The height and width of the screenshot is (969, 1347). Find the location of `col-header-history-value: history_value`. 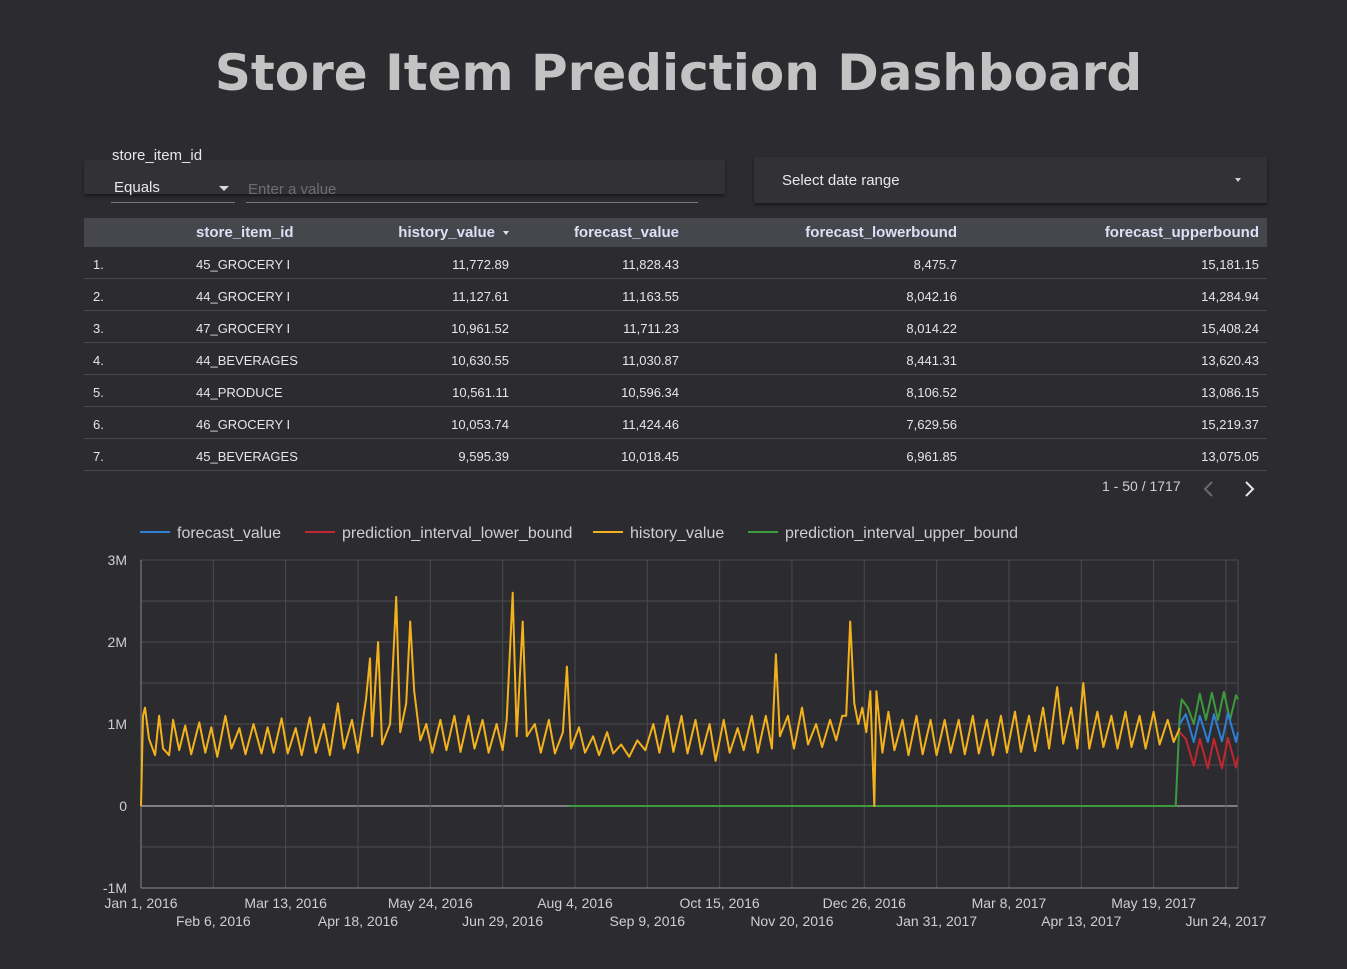

col-header-history-value: history_value is located at coordinates (453, 232).